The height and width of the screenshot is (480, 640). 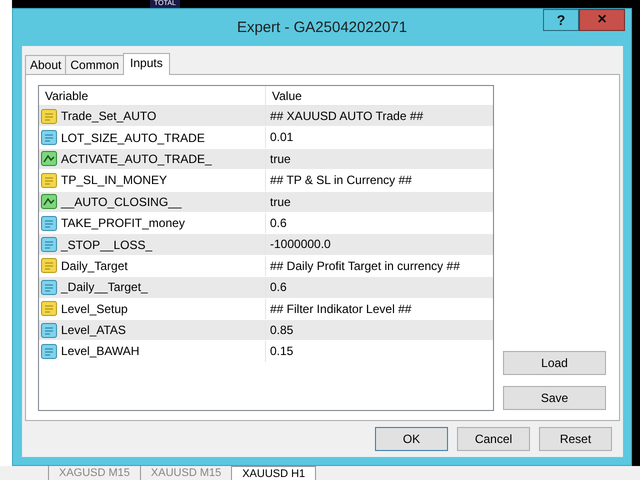 I want to click on close-button: ×, so click(x=602, y=20).